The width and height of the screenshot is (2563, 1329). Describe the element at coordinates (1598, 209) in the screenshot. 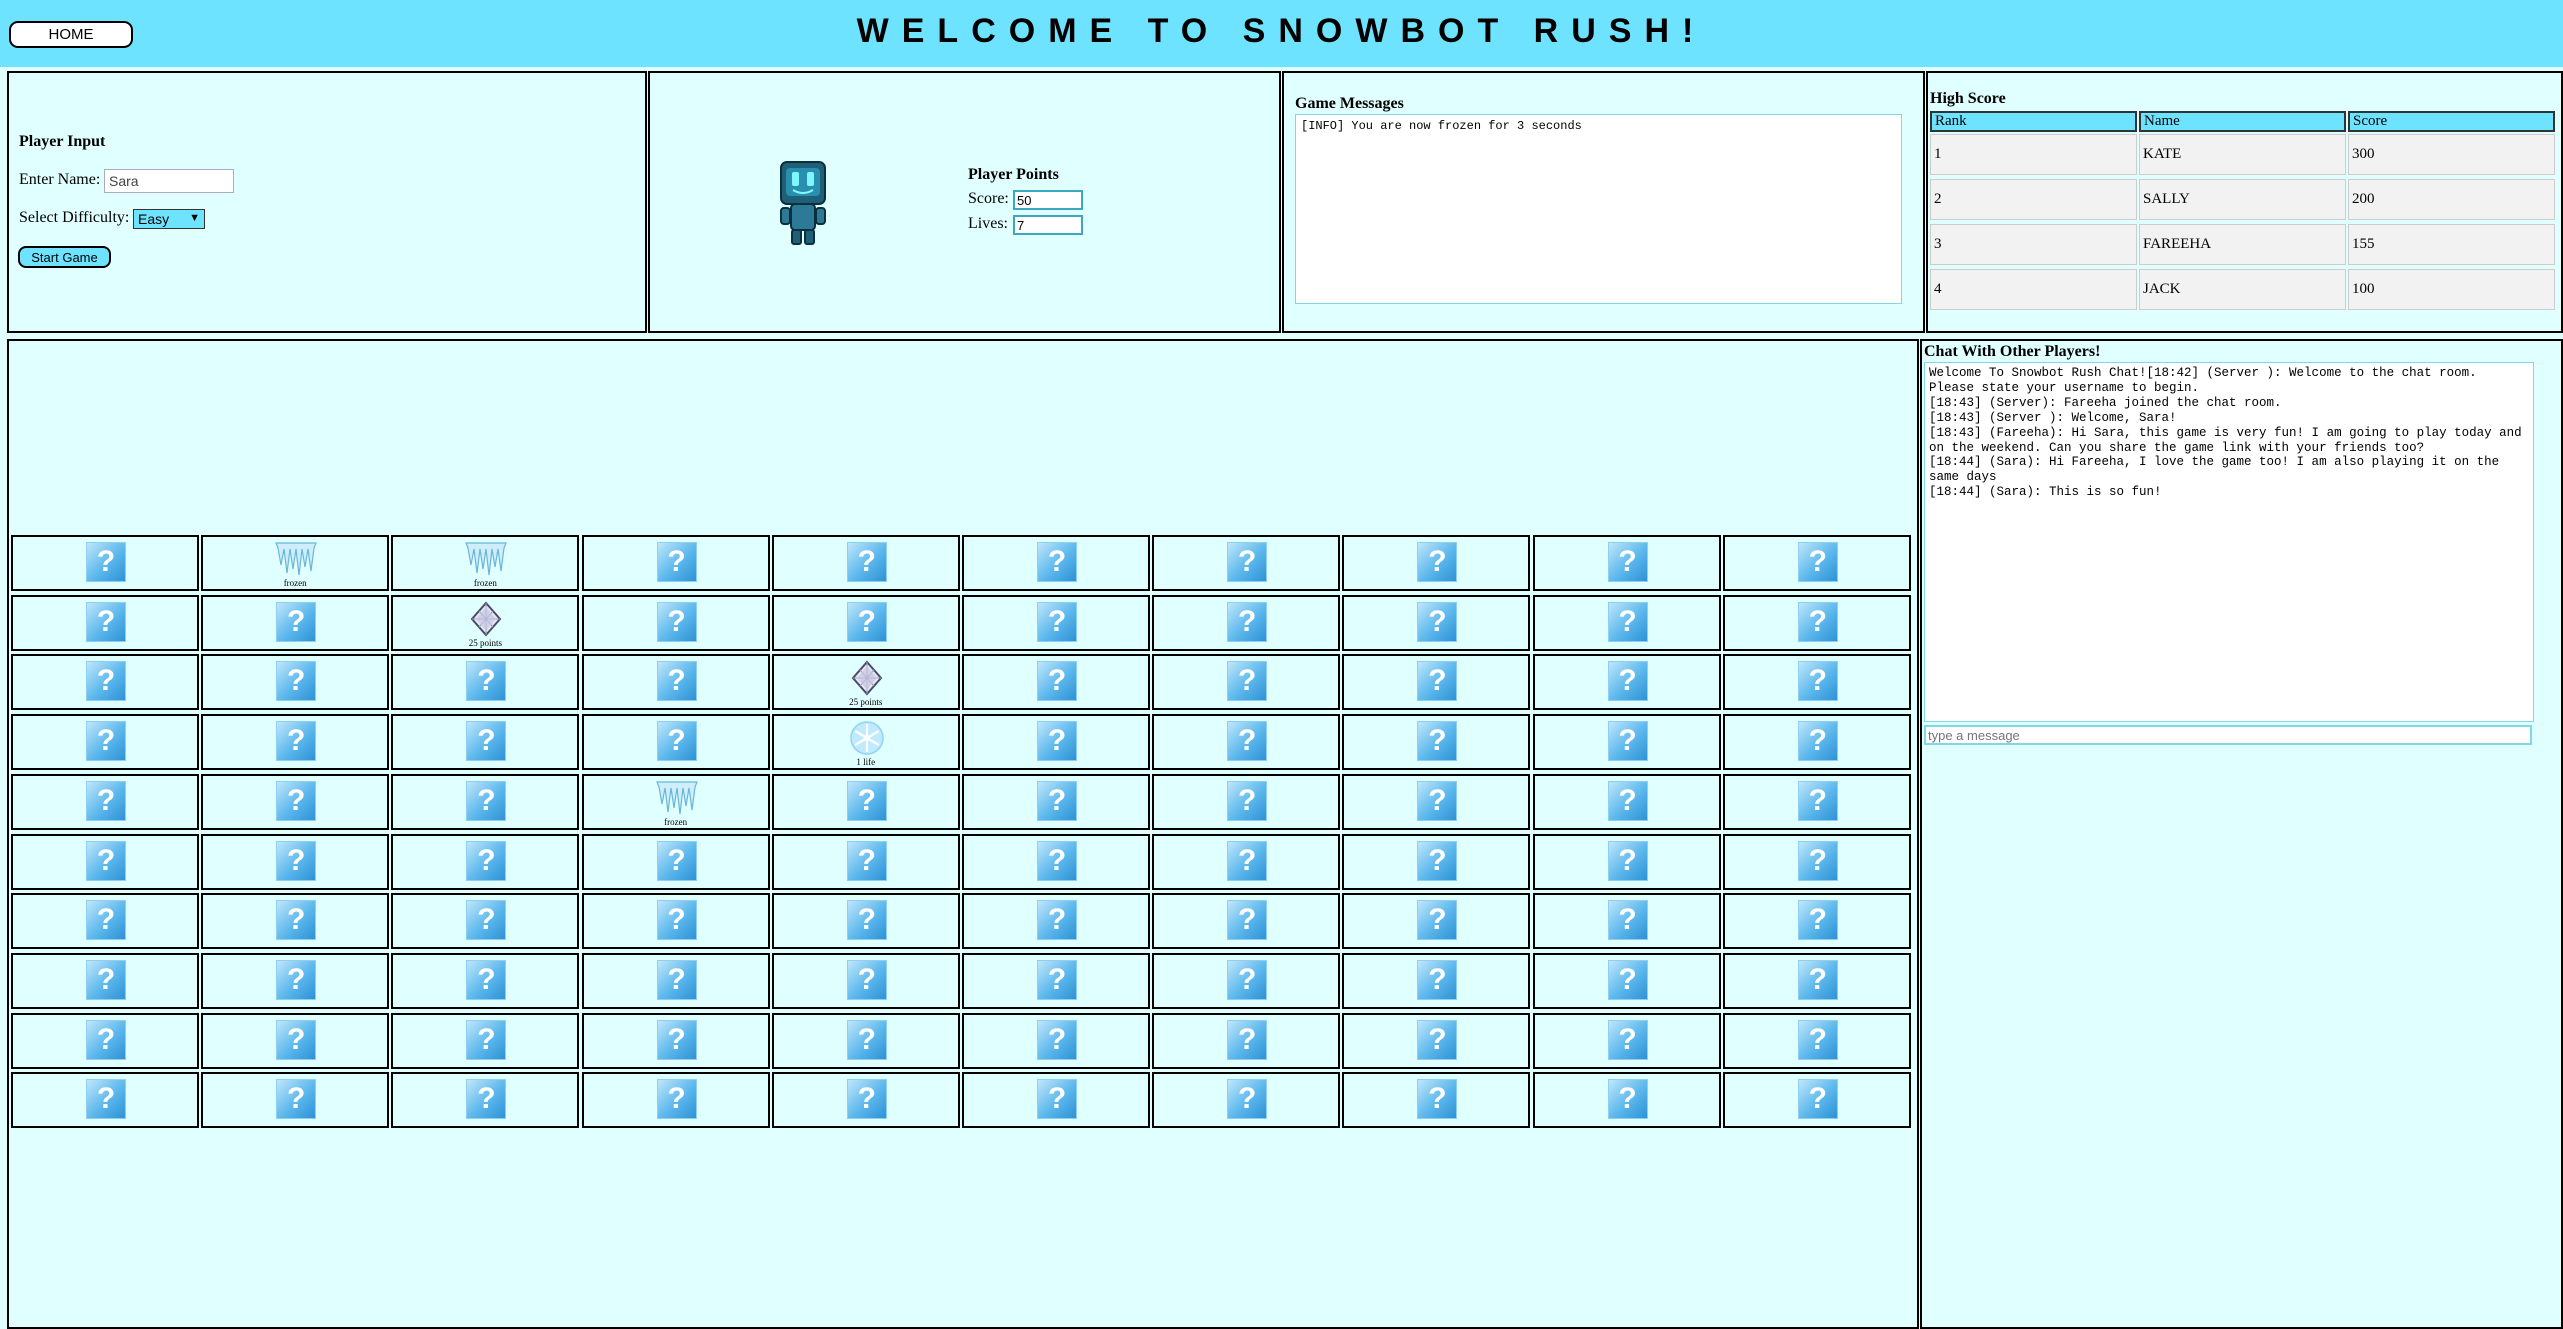

I see `game-messages-log: [INFO] You are now frozen for 3 seconds` at that location.